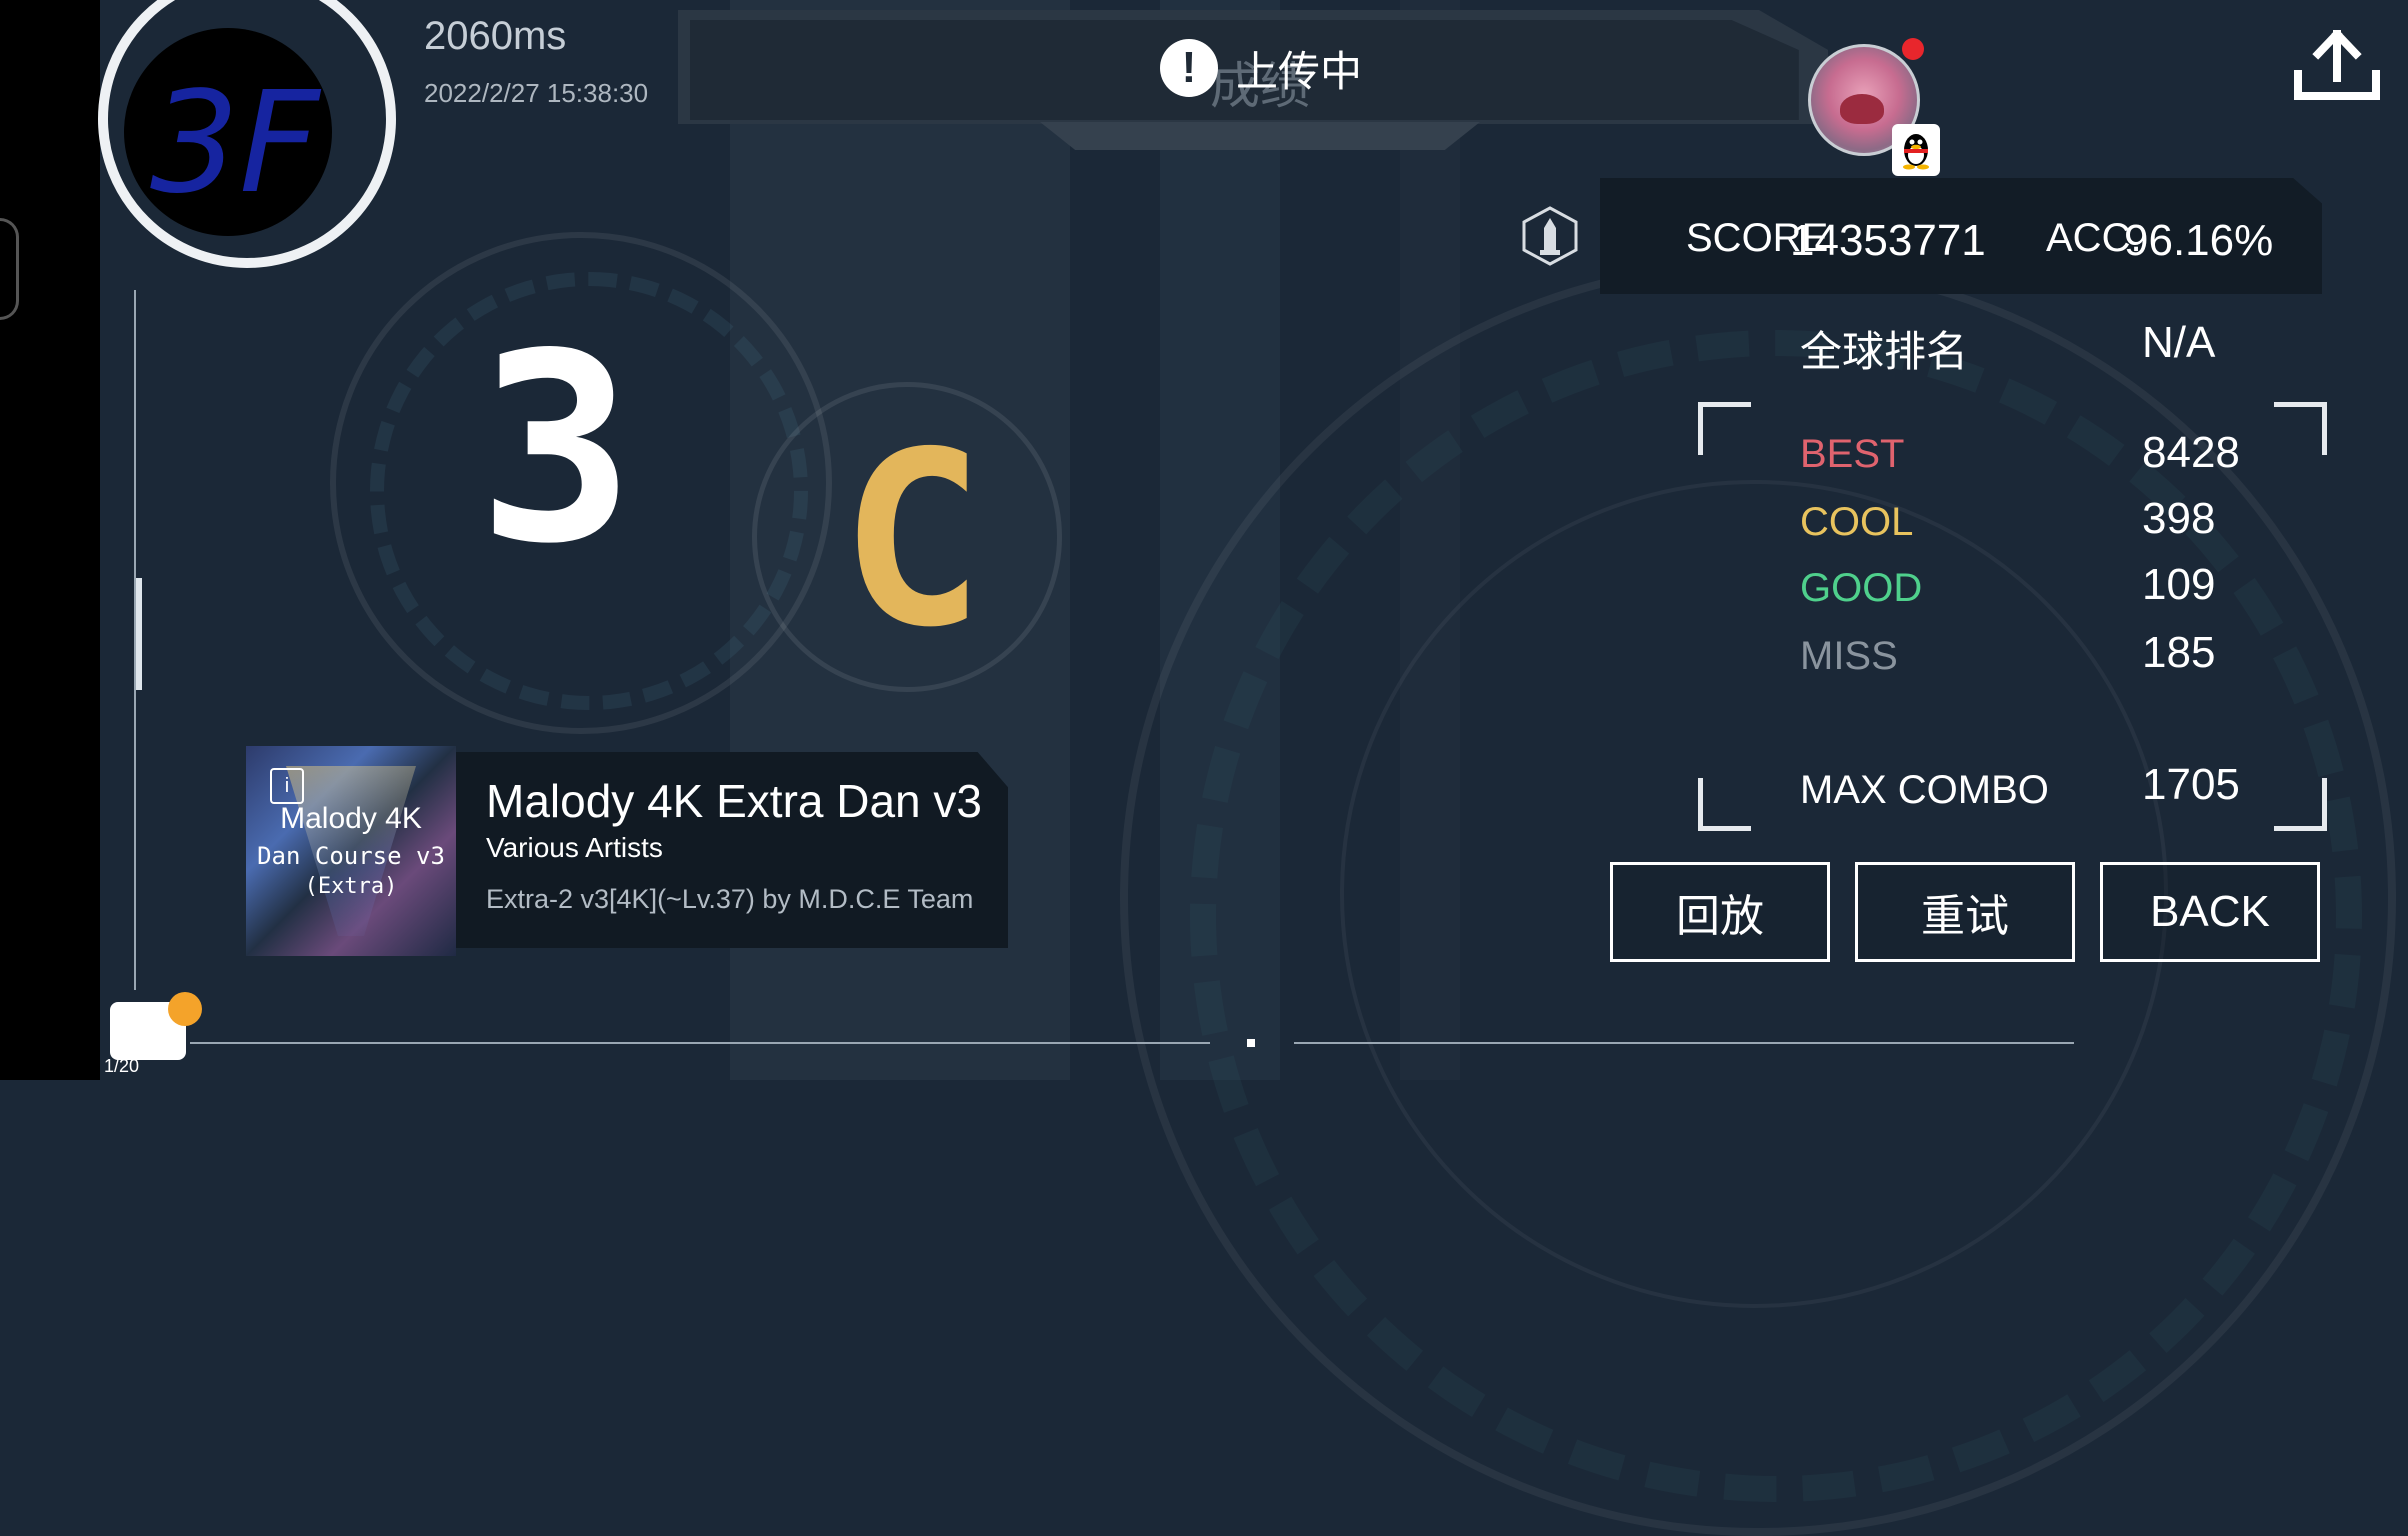  What do you see at coordinates (1861, 588) in the screenshot?
I see `judgement-label-good: GOOD` at bounding box center [1861, 588].